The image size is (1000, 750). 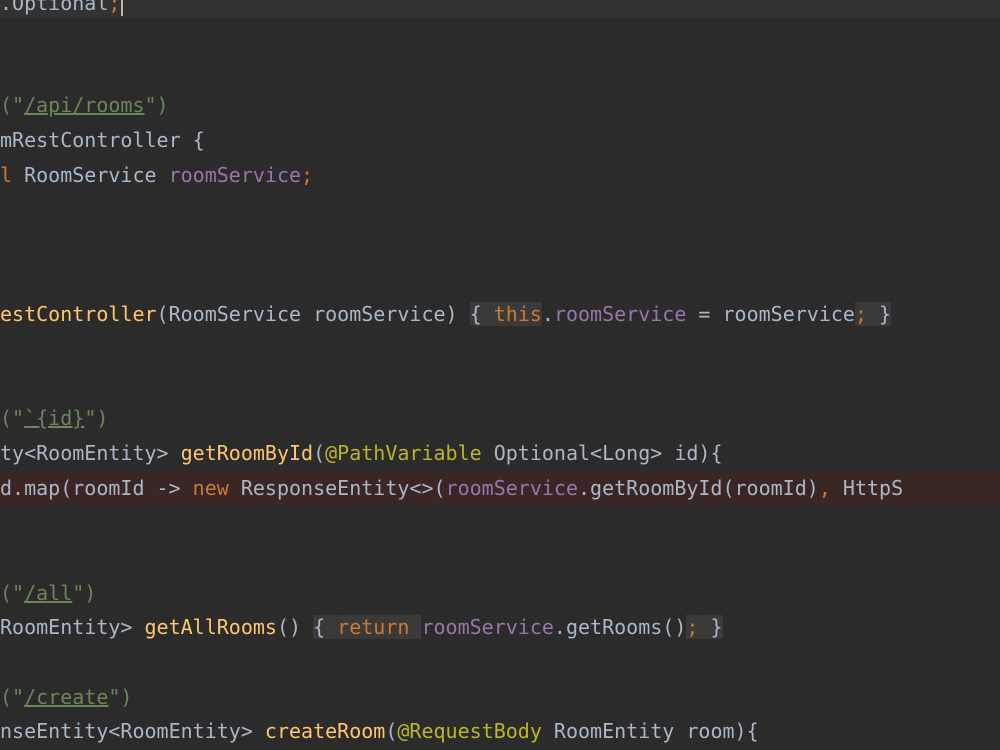 I want to click on token-link: `{id}, so click(x=54, y=418).